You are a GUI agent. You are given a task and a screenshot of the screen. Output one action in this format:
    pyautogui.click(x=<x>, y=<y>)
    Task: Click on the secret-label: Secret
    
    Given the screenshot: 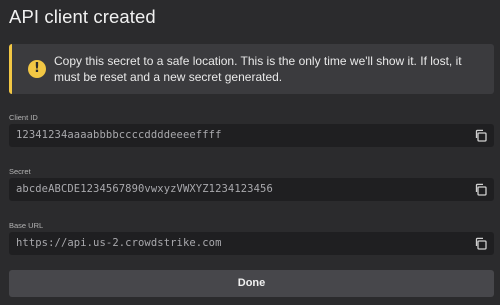 What is the action you would take?
    pyautogui.click(x=20, y=171)
    